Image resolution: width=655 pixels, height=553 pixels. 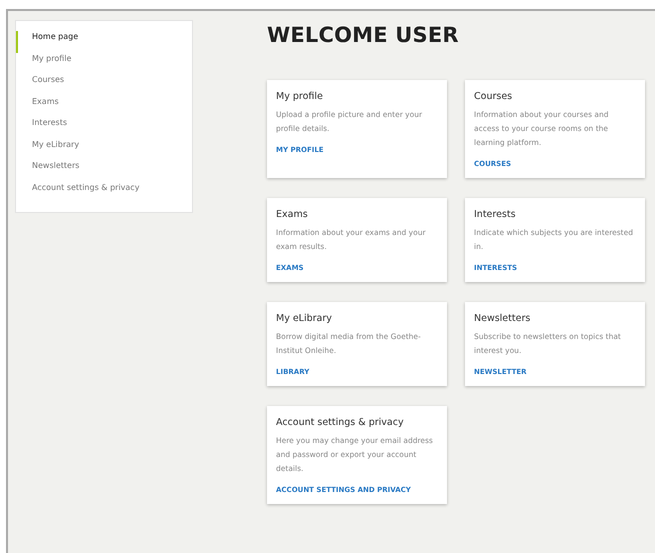 I want to click on sidebar-item: Account settings & privacy, so click(x=78, y=192).